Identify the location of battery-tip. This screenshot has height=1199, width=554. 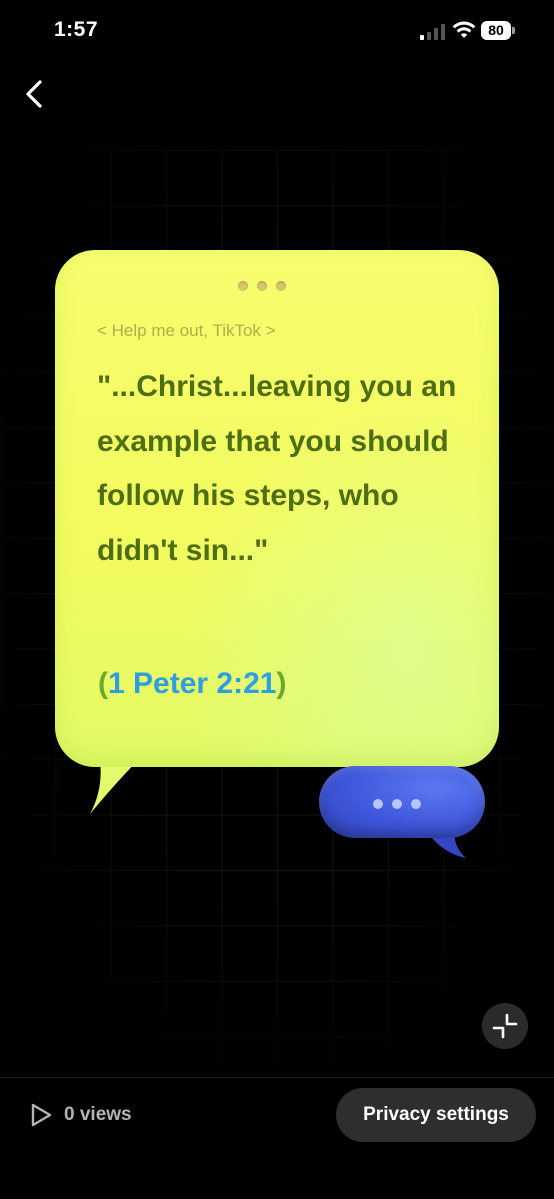
(513, 30).